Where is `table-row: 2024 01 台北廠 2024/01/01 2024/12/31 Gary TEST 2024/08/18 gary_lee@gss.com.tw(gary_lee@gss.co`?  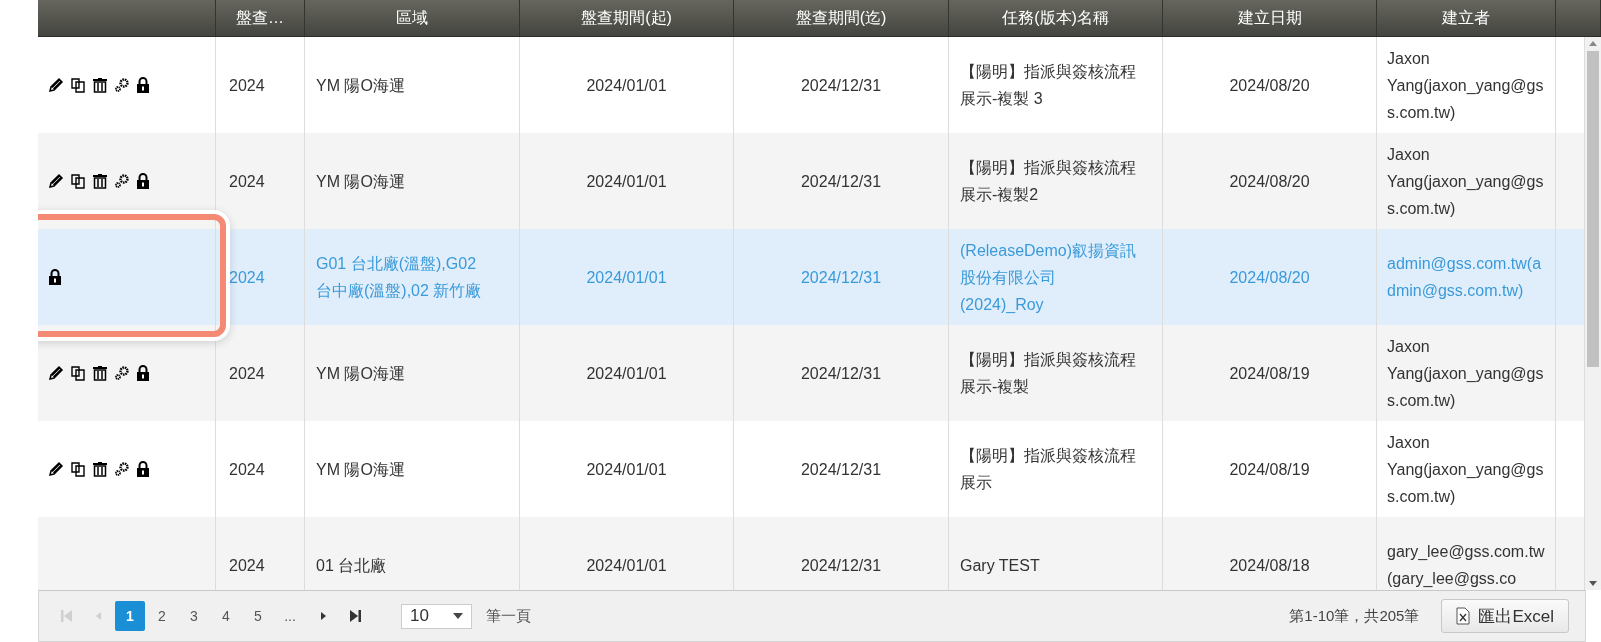
table-row: 2024 01 台北廠 2024/01/01 2024/12/31 Gary TEST 2024/08/18 gary_lee@gss.com.tw(gary_lee@gss.co is located at coordinates (811, 553).